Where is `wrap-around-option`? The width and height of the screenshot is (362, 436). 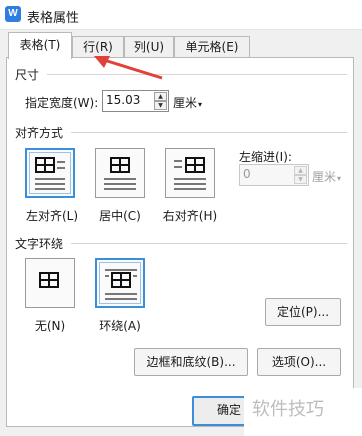
wrap-around-option is located at coordinates (120, 283).